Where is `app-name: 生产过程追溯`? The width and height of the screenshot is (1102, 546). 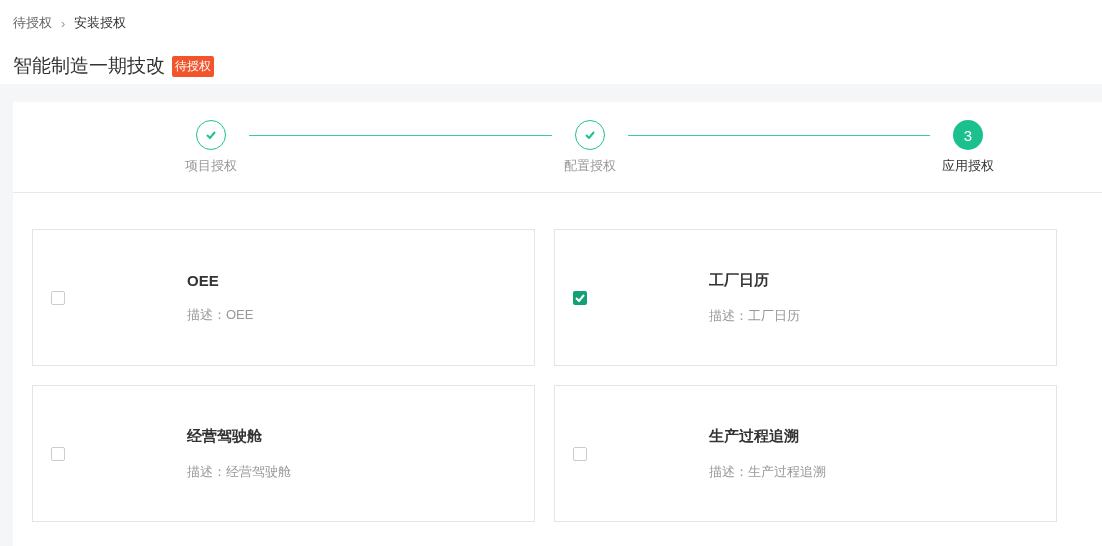 app-name: 生产过程追溯 is located at coordinates (754, 436).